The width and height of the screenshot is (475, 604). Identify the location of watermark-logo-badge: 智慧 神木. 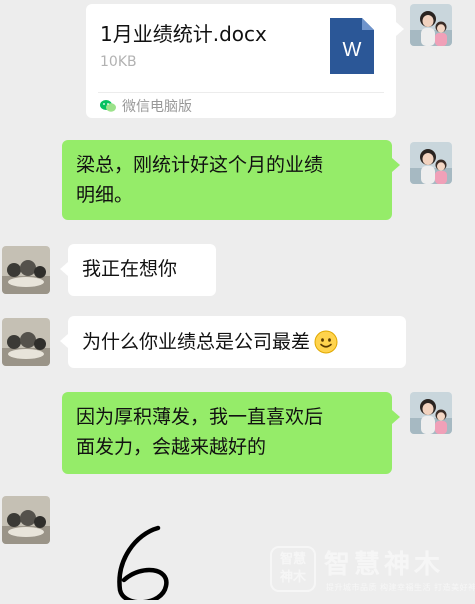
(293, 569).